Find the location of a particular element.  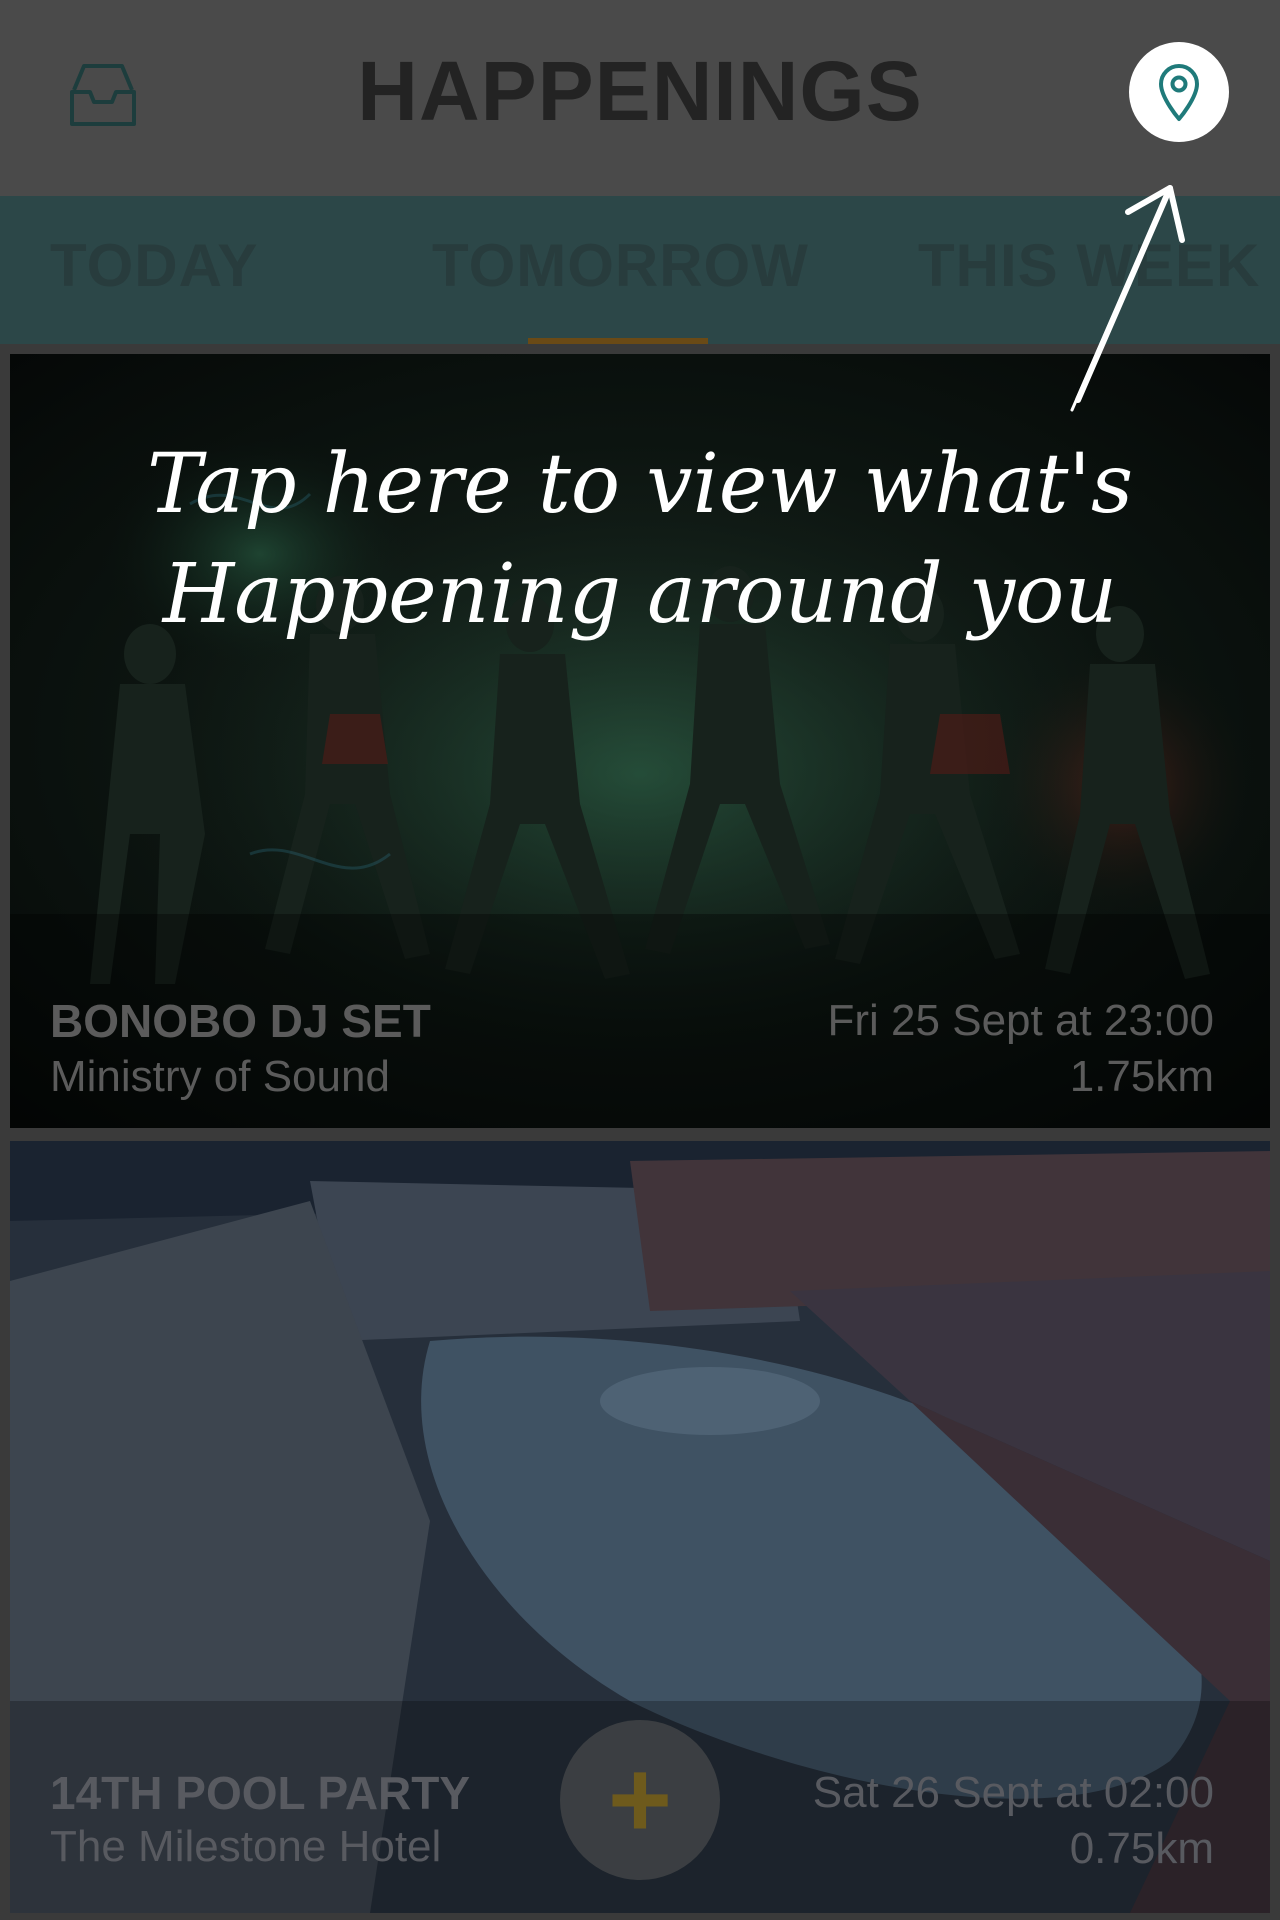

location-button is located at coordinates (1179, 92).